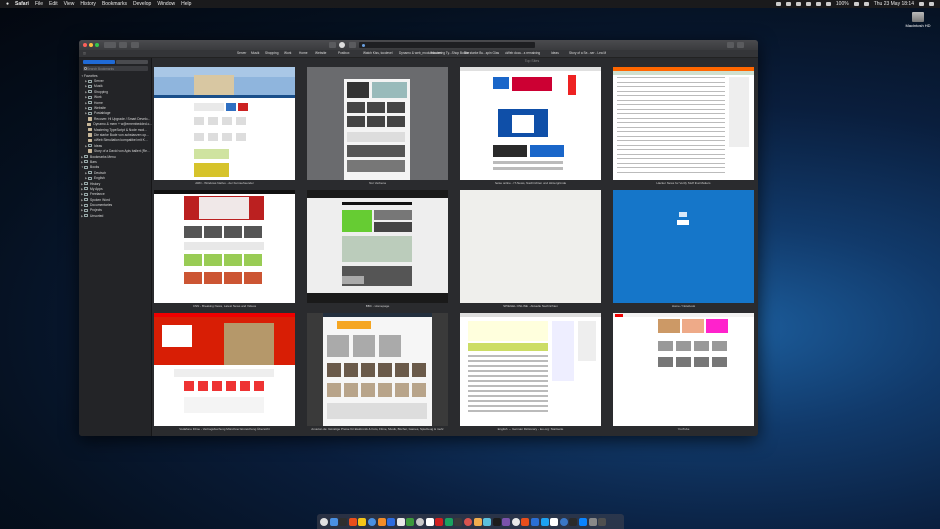 Image resolution: width=940 pixels, height=529 pixels. I want to click on favorites-bar-item: Story of a Se...ser - Lea M, so click(587, 53).